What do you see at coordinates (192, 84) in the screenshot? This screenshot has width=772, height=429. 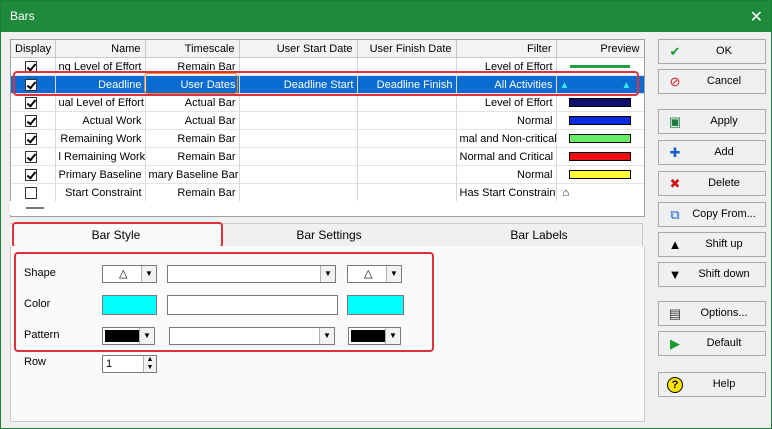 I see `timescale-cell: User Dates` at bounding box center [192, 84].